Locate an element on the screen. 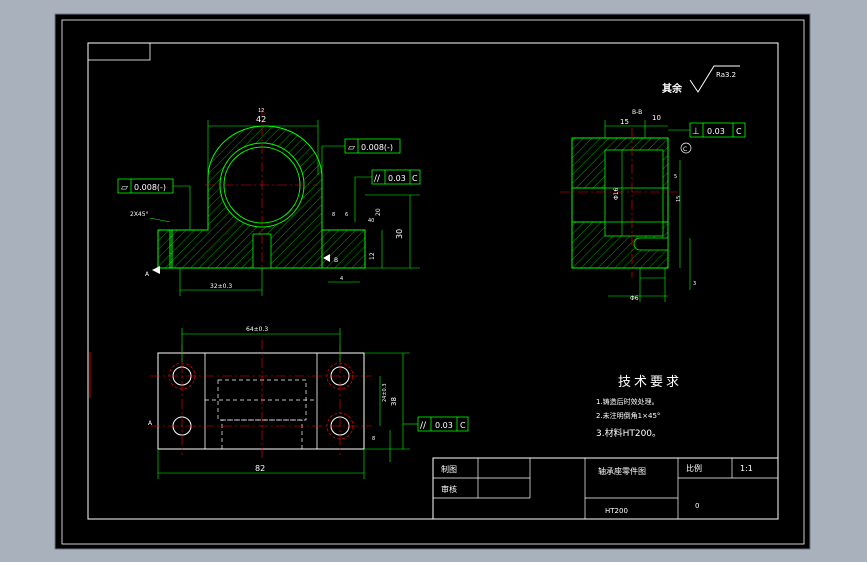 This screenshot has height=562, width=867. parallel-datum-front: C is located at coordinates (415, 178).